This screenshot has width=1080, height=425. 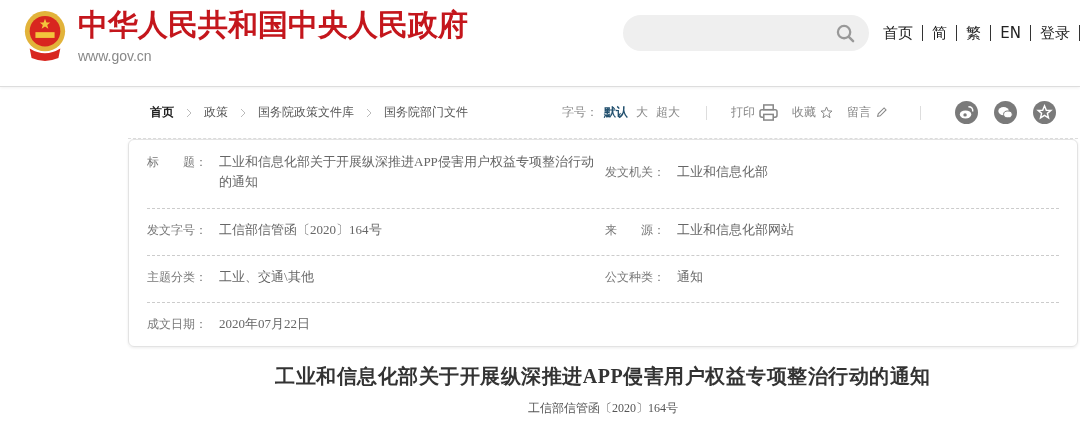 I want to click on nav-link: EN, so click(x=1011, y=33).